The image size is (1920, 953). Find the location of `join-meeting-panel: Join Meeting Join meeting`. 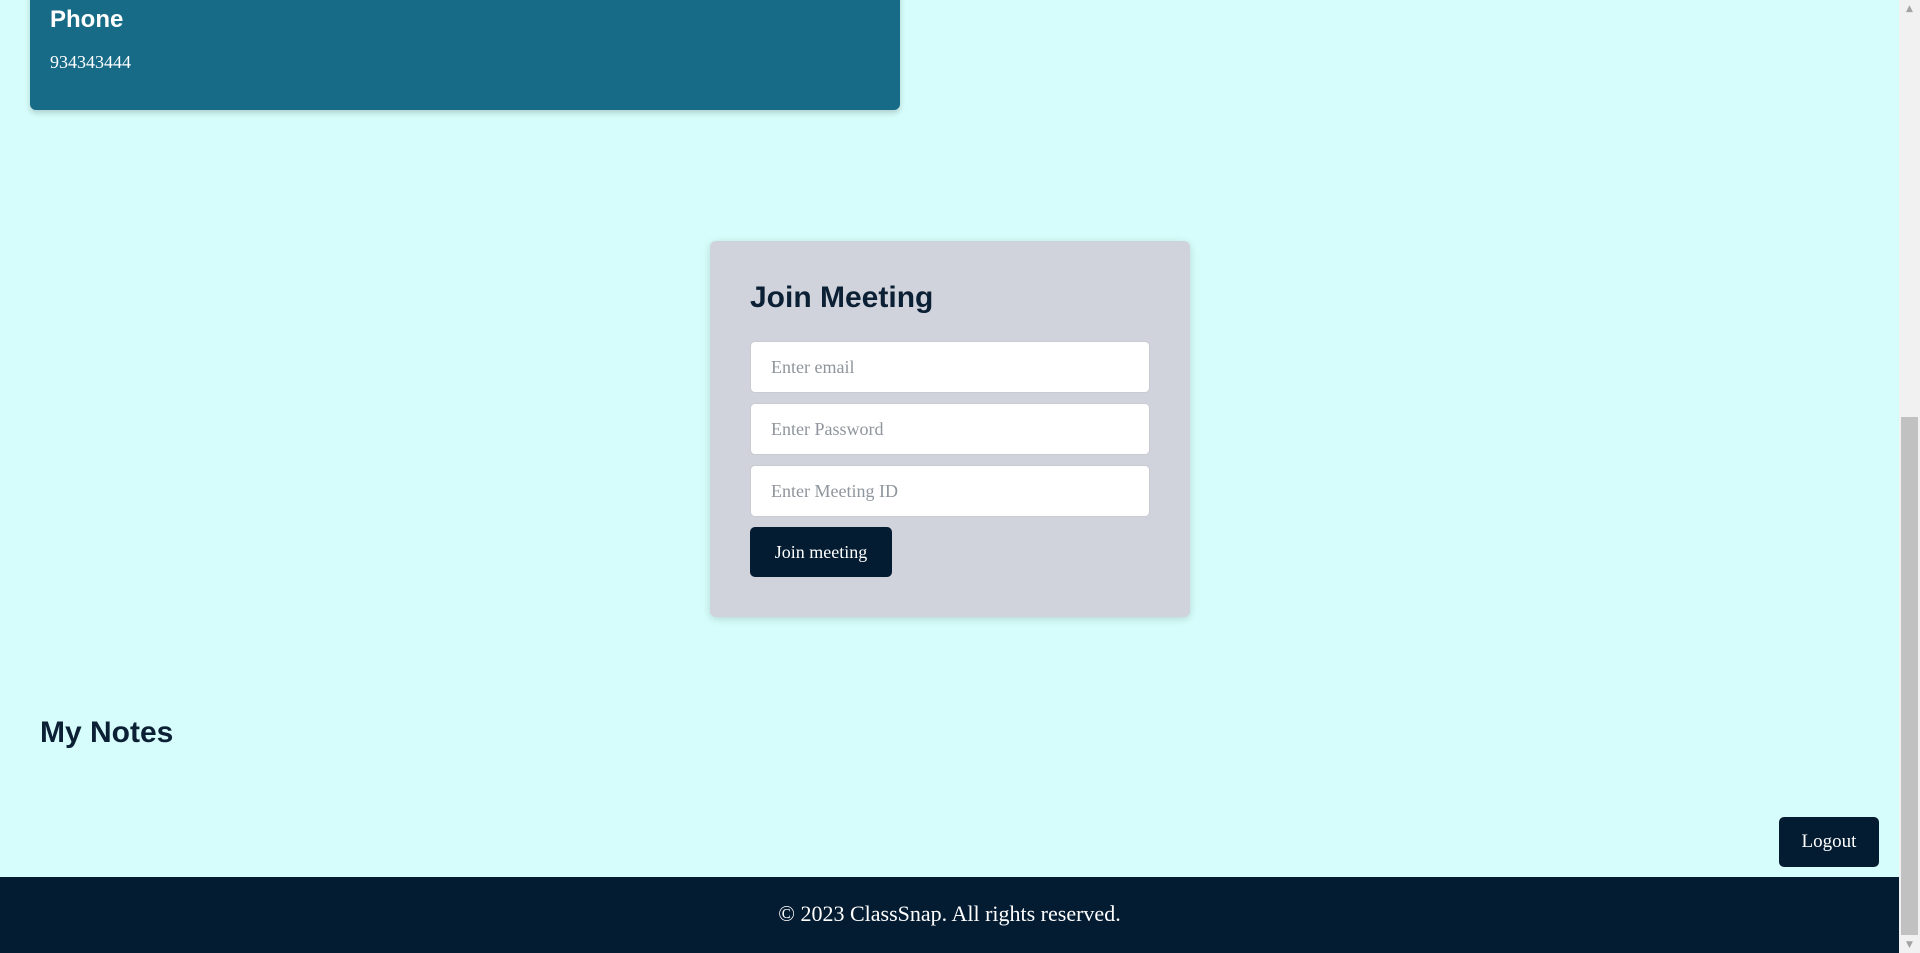

join-meeting-panel: Join Meeting Join meeting is located at coordinates (950, 429).